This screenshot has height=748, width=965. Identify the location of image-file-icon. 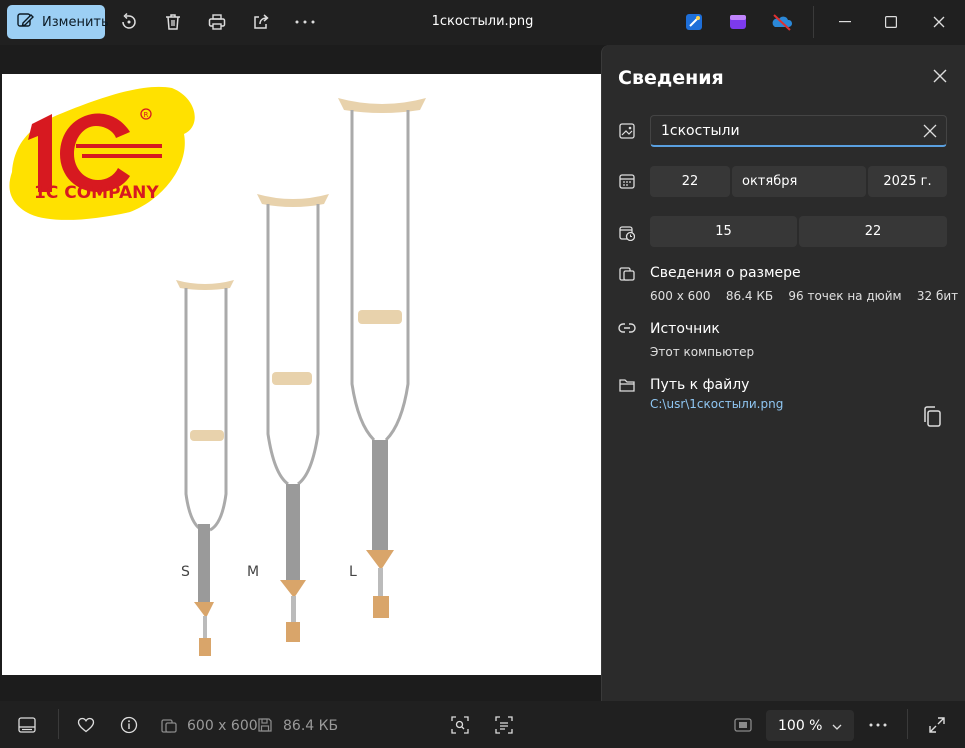
(627, 131).